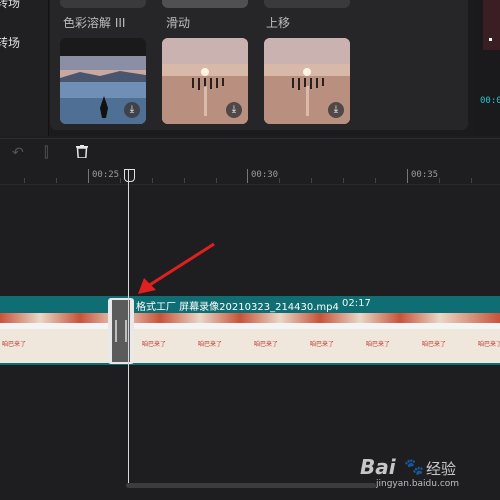  Describe the element at coordinates (178, 23) in the screenshot. I see `transition-label-slide: 滑动` at that location.